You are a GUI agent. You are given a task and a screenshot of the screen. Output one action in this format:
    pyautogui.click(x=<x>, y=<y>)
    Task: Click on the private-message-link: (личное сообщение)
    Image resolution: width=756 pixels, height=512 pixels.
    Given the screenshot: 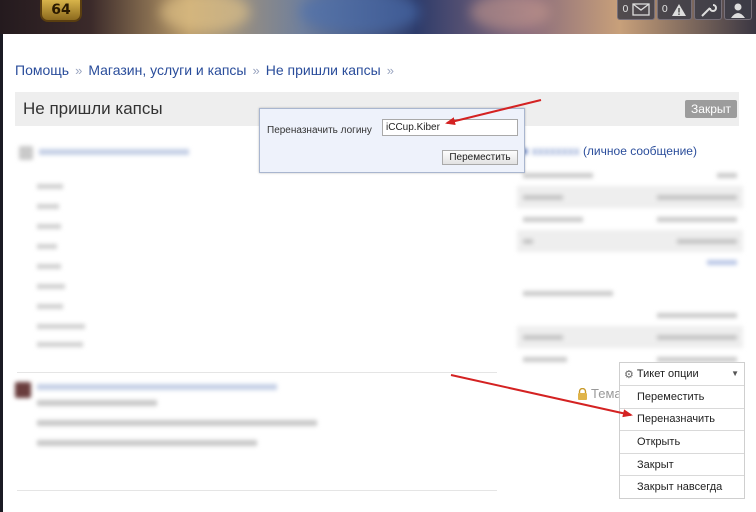 What is the action you would take?
    pyautogui.click(x=640, y=151)
    